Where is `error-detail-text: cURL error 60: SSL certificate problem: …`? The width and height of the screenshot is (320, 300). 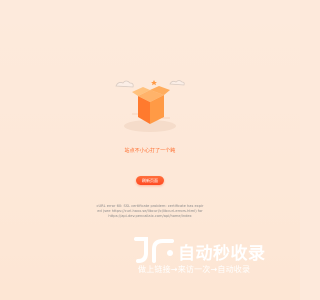
error-detail-text: cURL error 60: SSL certificate problem: … is located at coordinates (150, 211).